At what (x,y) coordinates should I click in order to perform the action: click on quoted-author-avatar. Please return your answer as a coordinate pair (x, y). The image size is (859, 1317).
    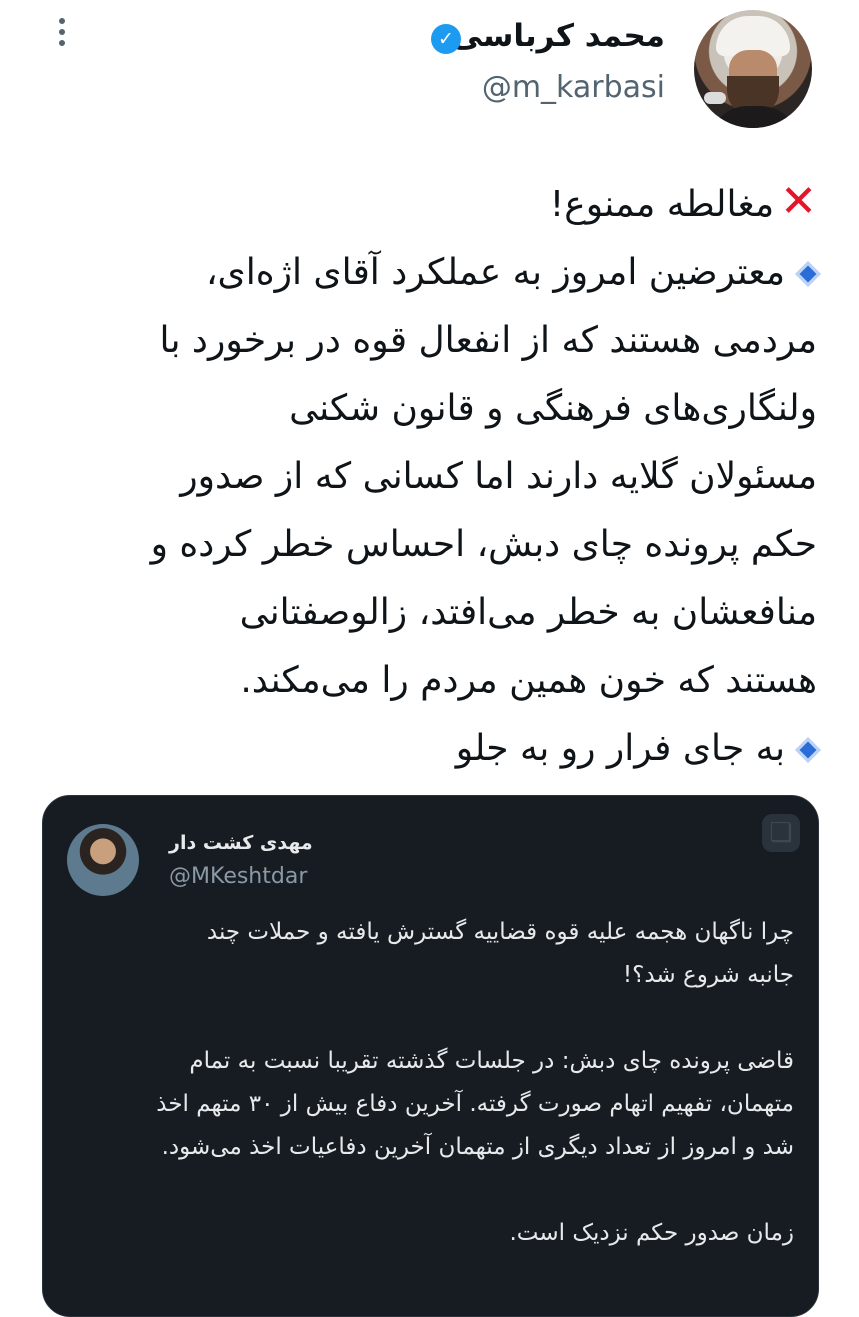
    Looking at the image, I should click on (103, 860).